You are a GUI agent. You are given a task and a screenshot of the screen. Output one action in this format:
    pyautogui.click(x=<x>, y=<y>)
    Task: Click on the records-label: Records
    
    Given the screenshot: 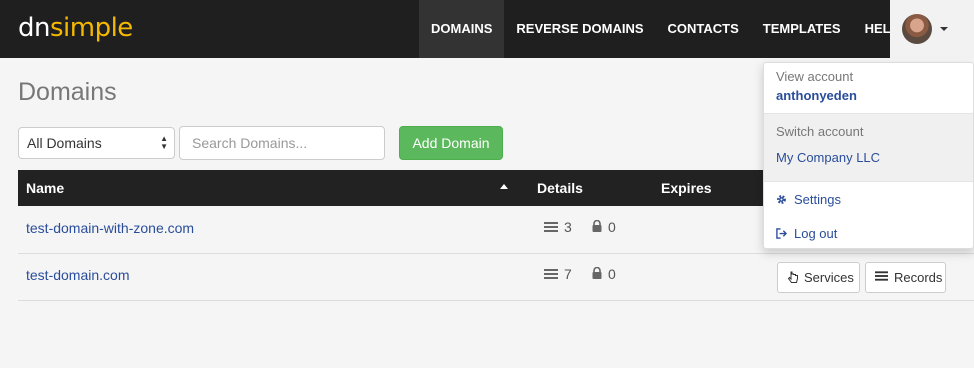 What is the action you would take?
    pyautogui.click(x=918, y=277)
    